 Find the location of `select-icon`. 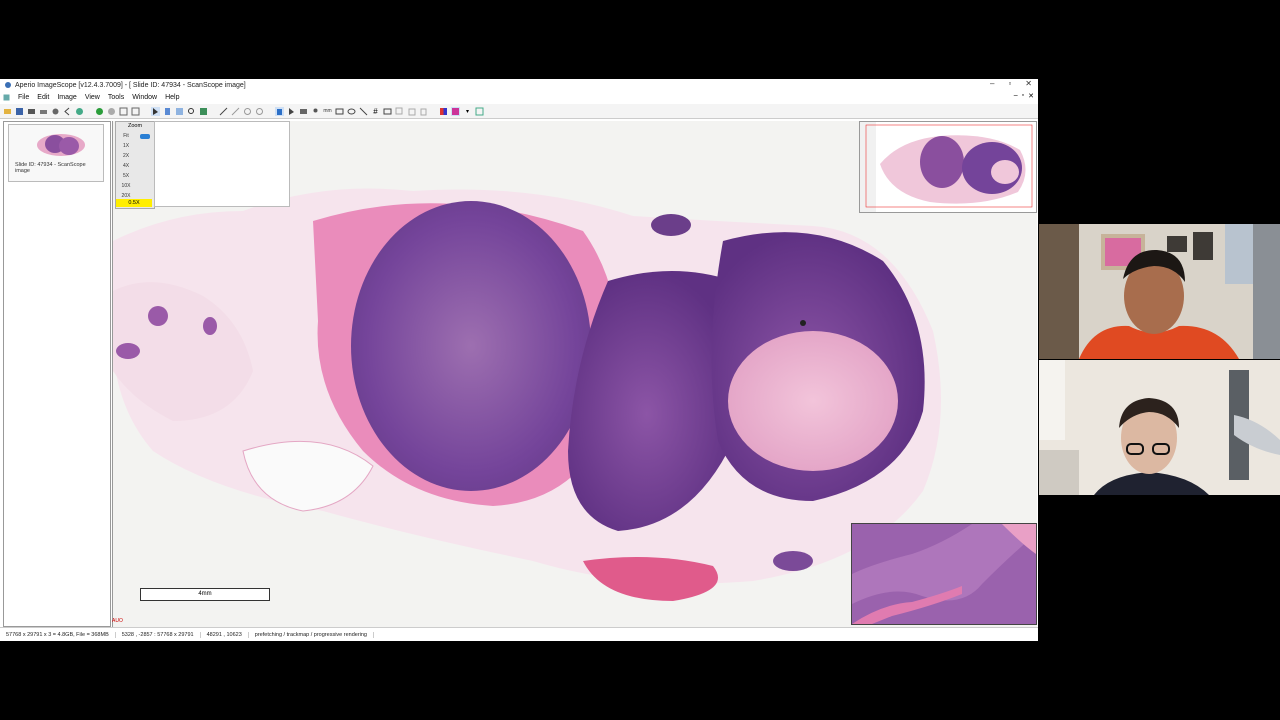

select-icon is located at coordinates (155, 111).